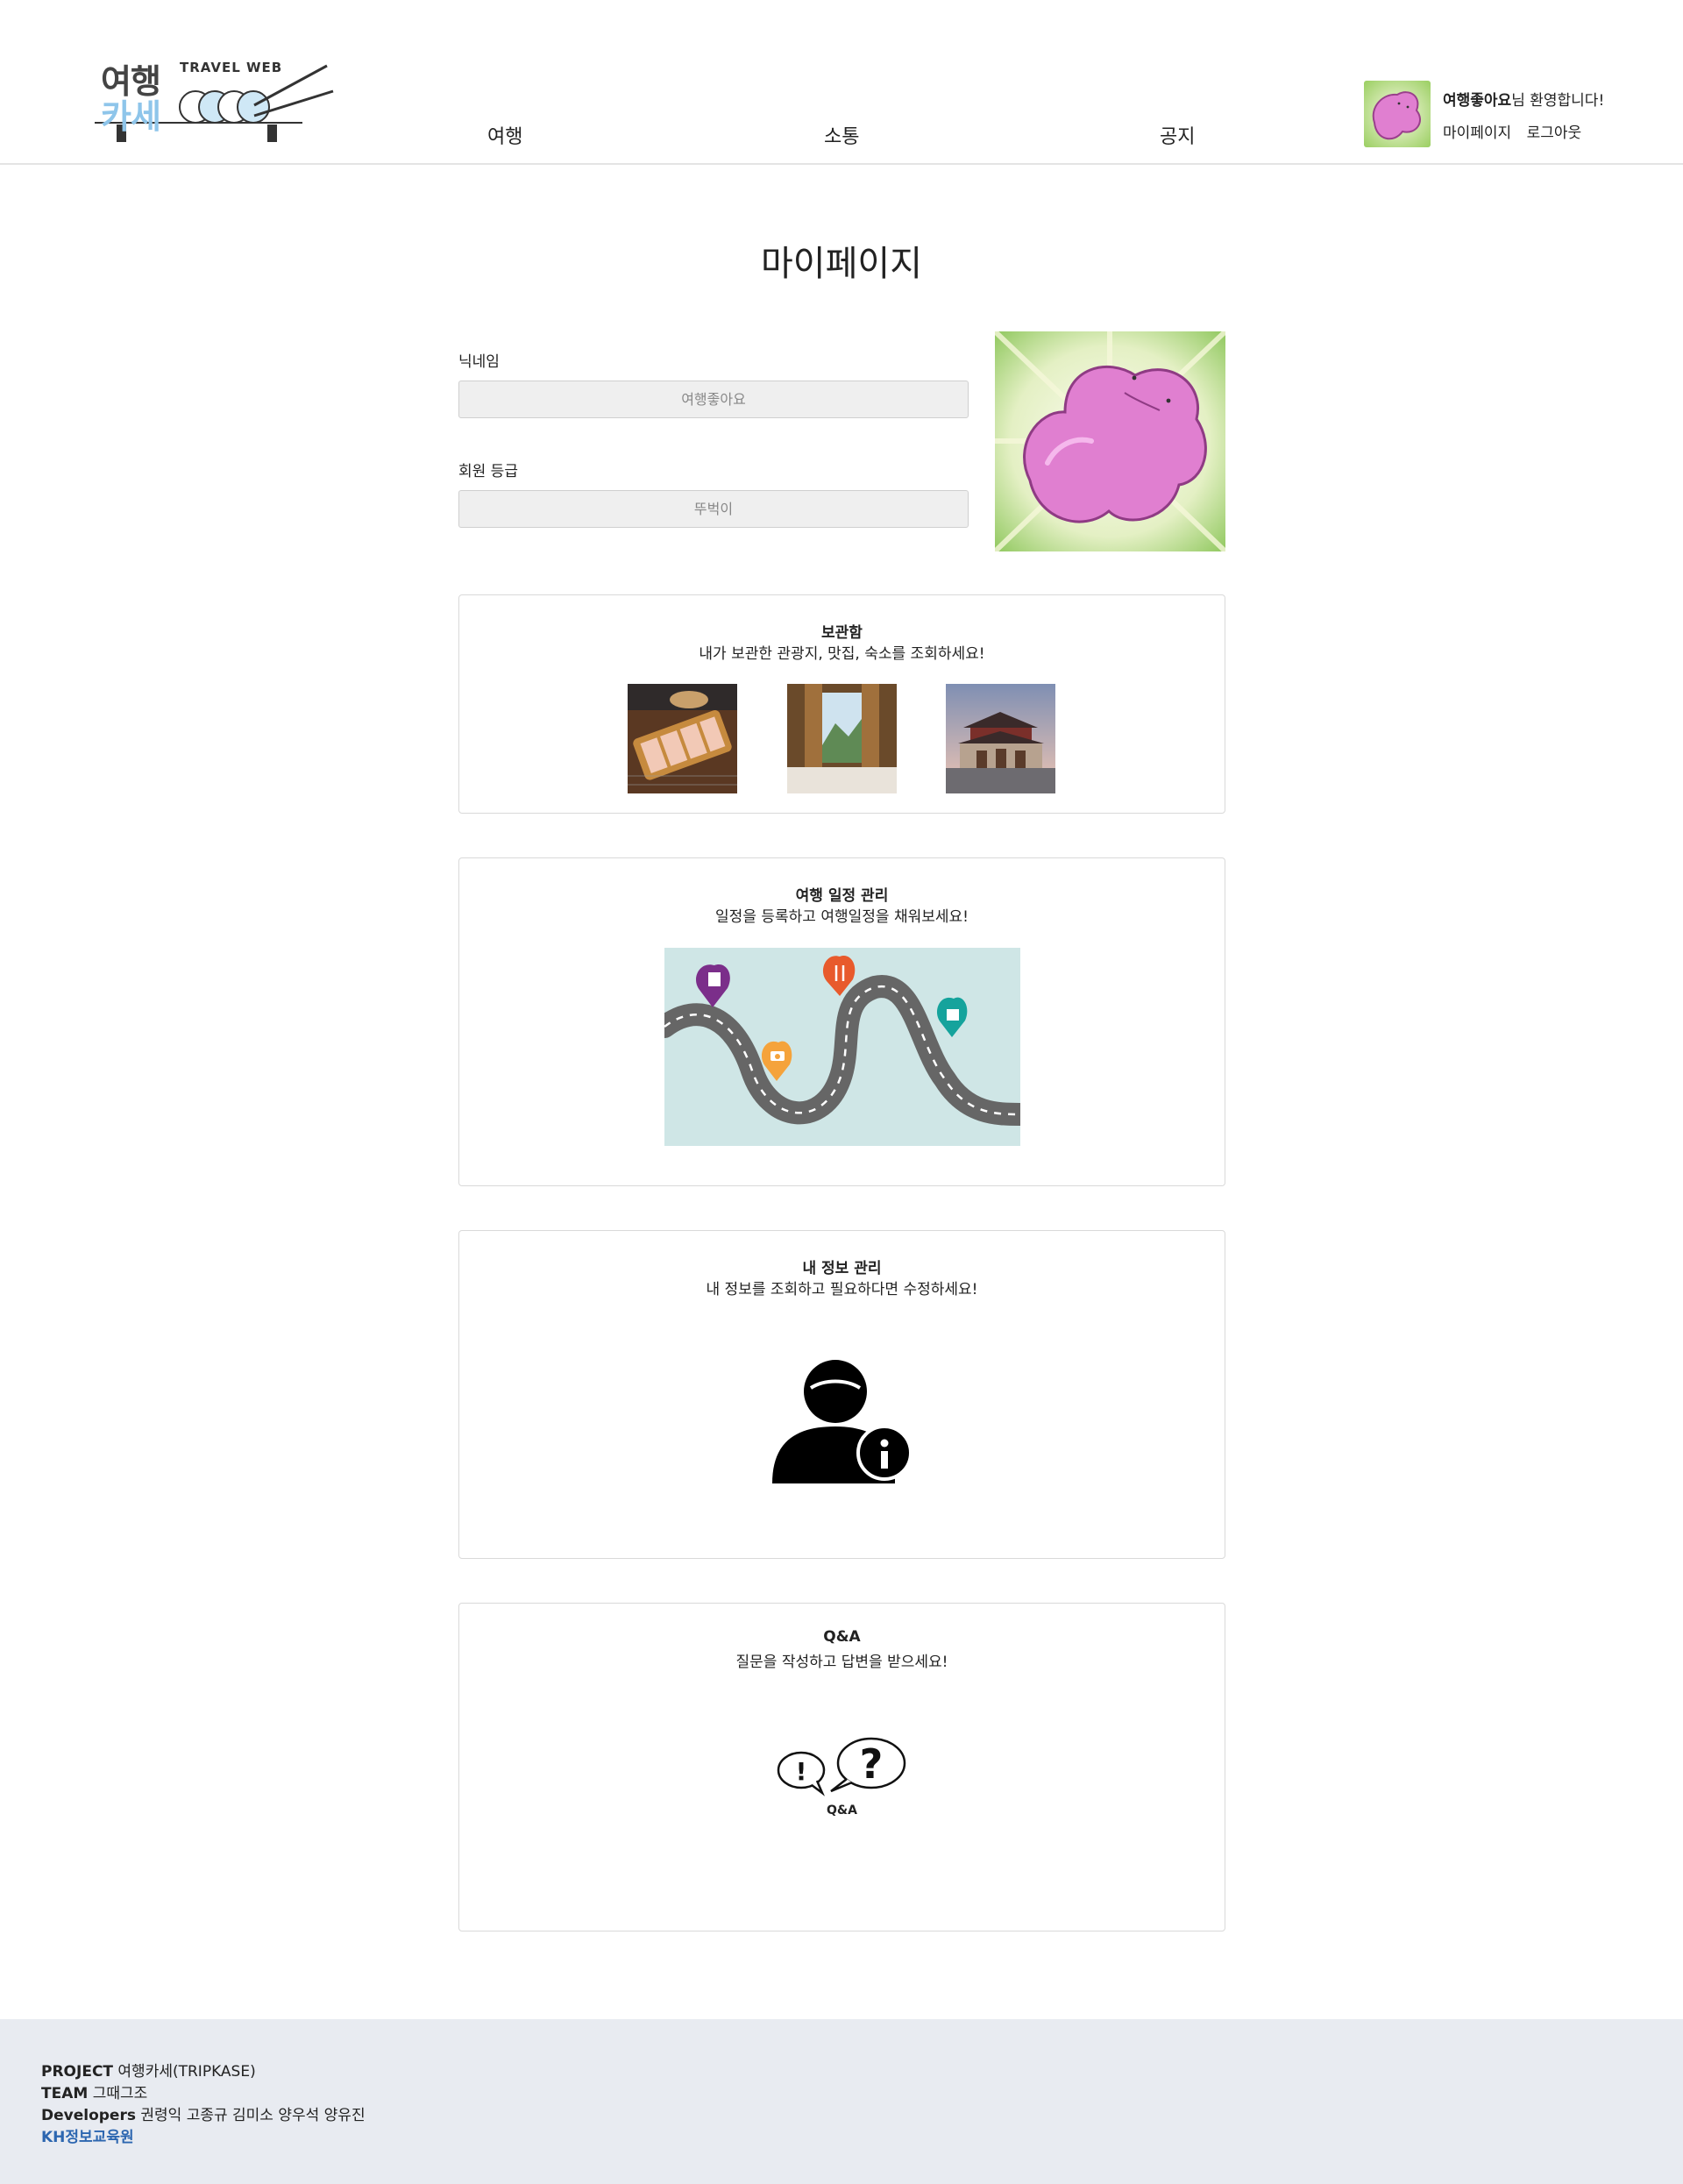 This screenshot has height=2184, width=1683. I want to click on footer-team: TEAM 그때그조, so click(94, 2091).